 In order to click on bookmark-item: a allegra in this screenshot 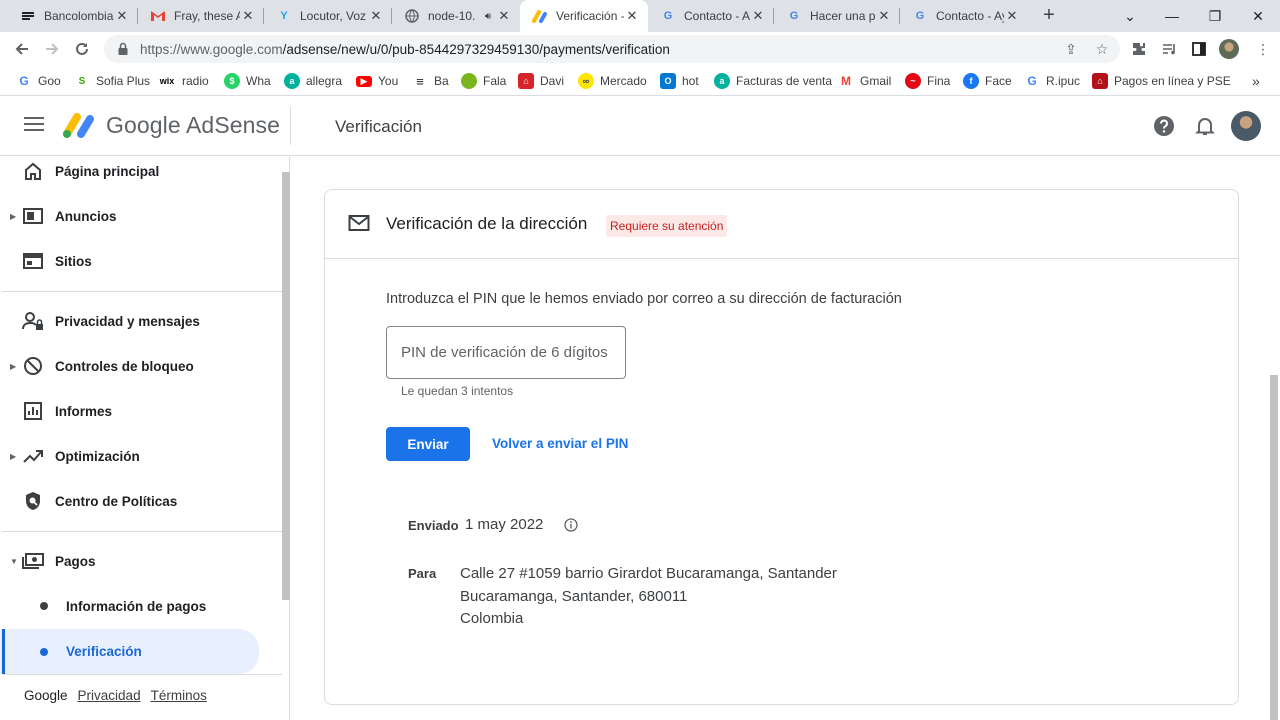, I will do `click(313, 81)`.